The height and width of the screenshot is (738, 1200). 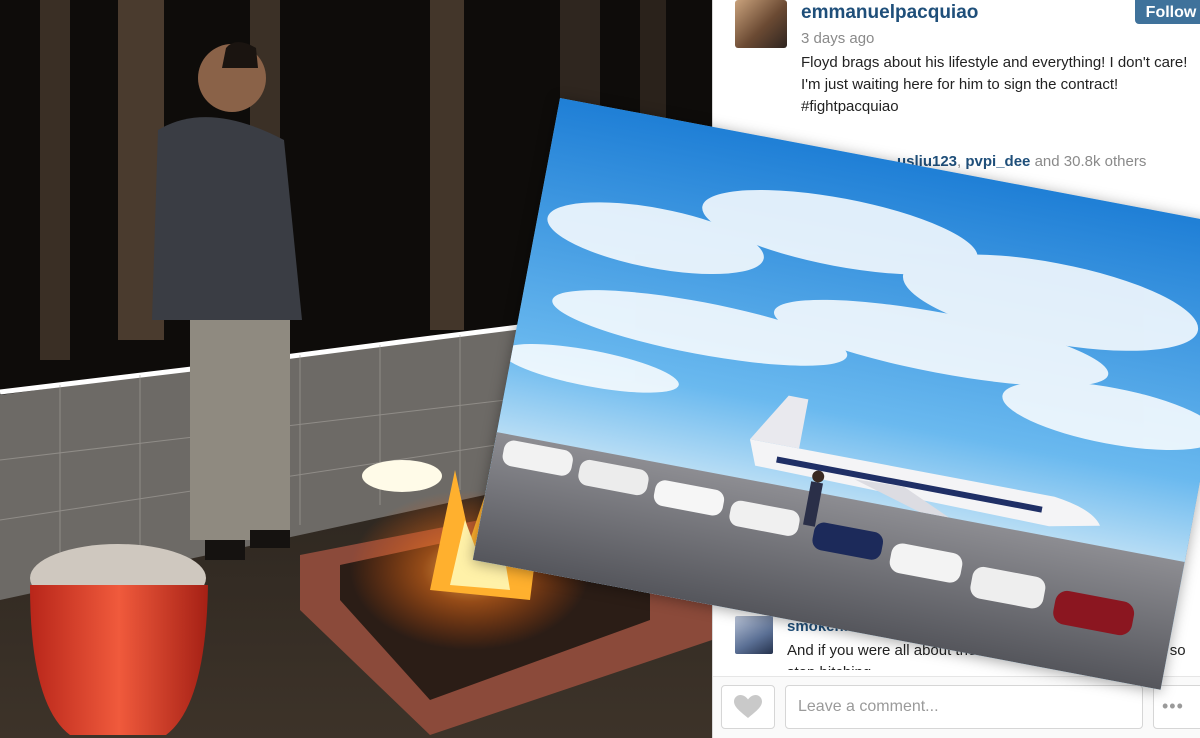 What do you see at coordinates (997, 161) in the screenshot?
I see `liker-link: pvpi_dee` at bounding box center [997, 161].